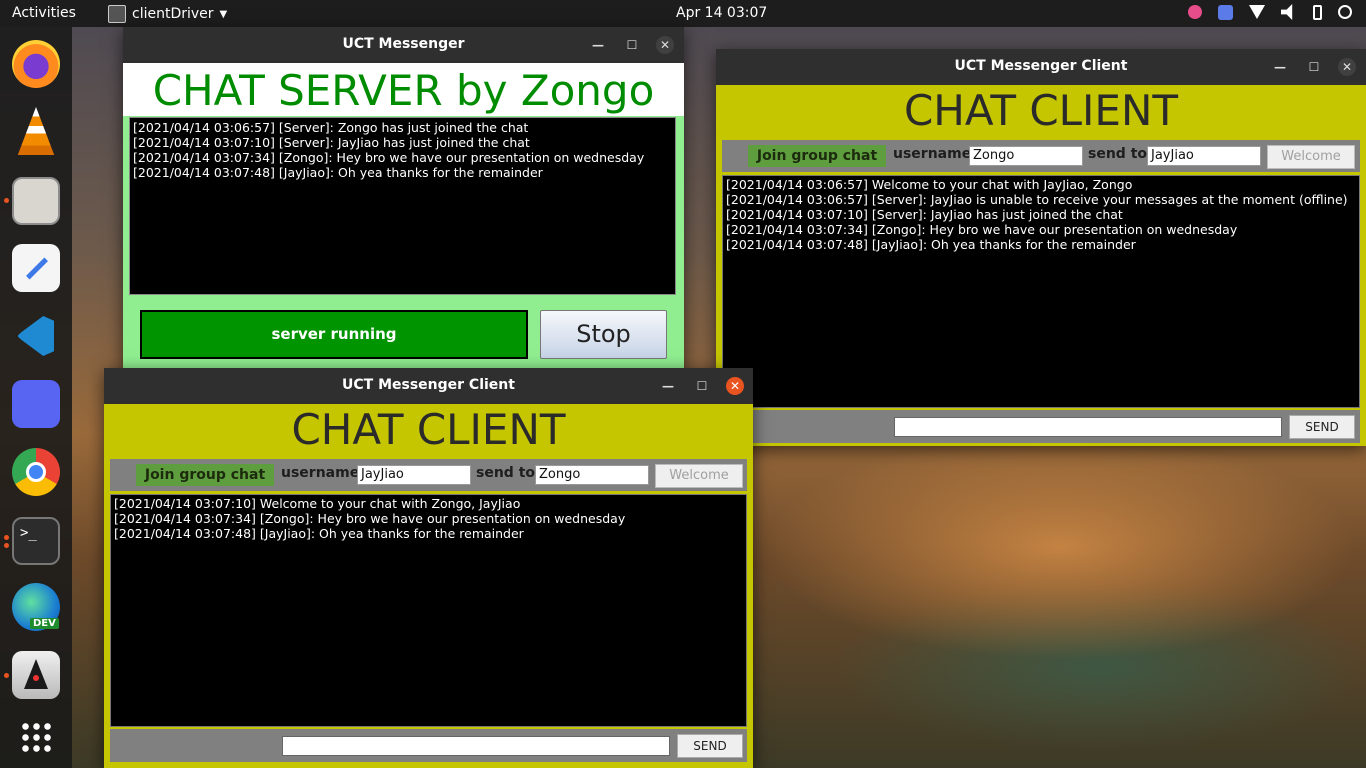  What do you see at coordinates (223, 14) in the screenshot?
I see `chevron-down-icon: ▼` at bounding box center [223, 14].